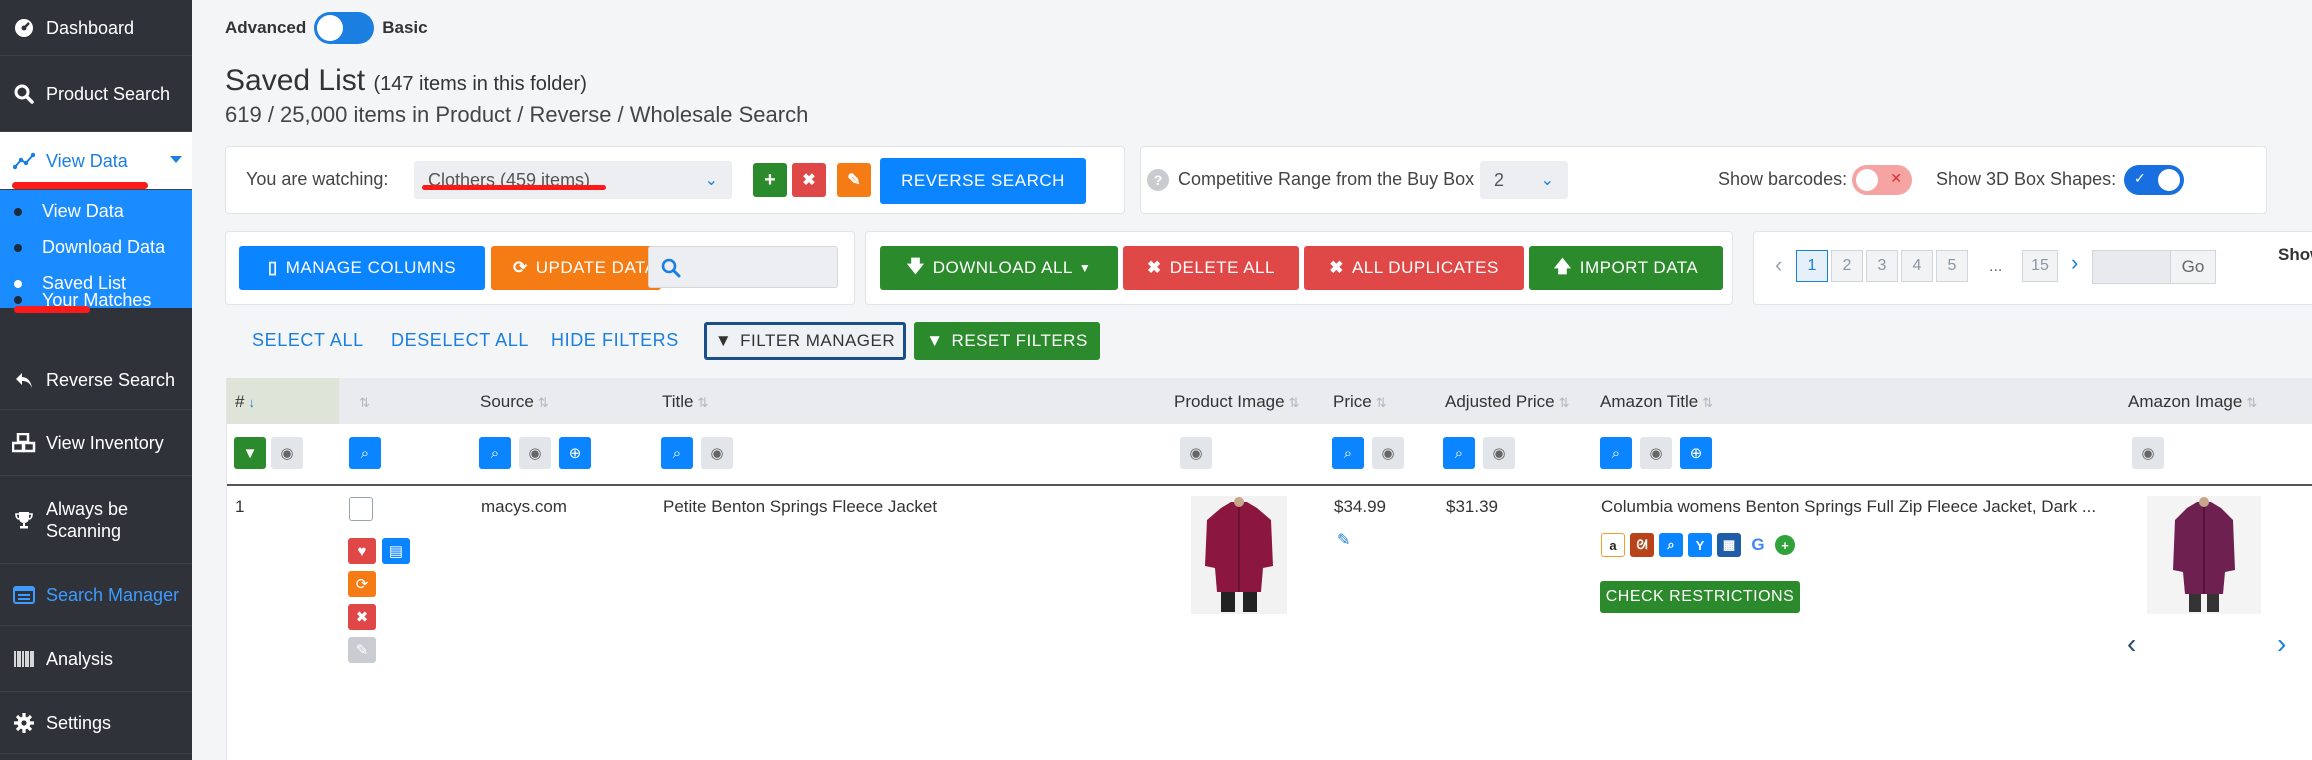  What do you see at coordinates (685, 402) in the screenshot?
I see `column-header-title: Title ⇅` at bounding box center [685, 402].